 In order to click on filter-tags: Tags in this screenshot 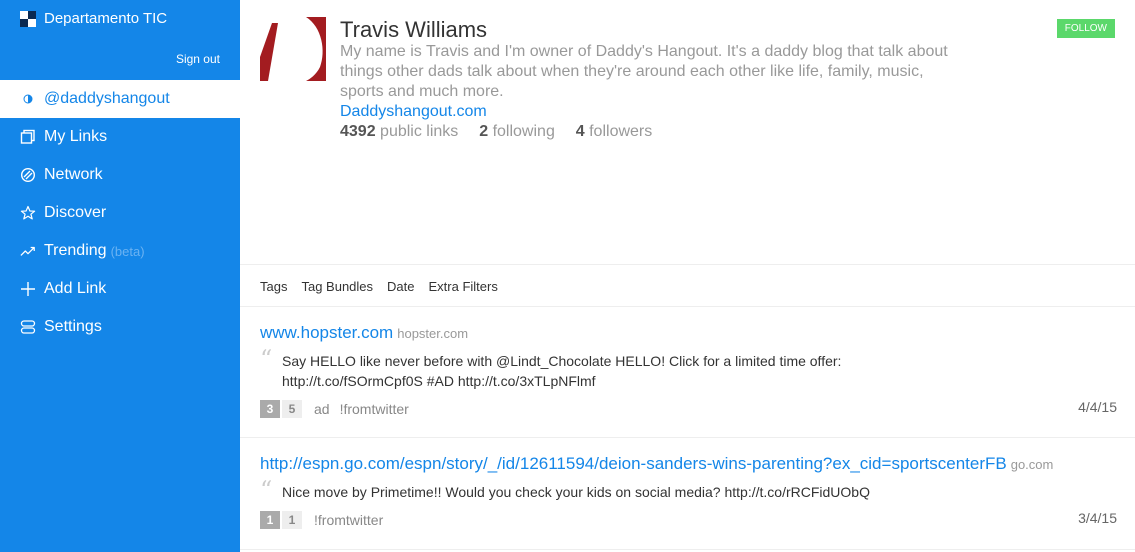, I will do `click(273, 286)`.